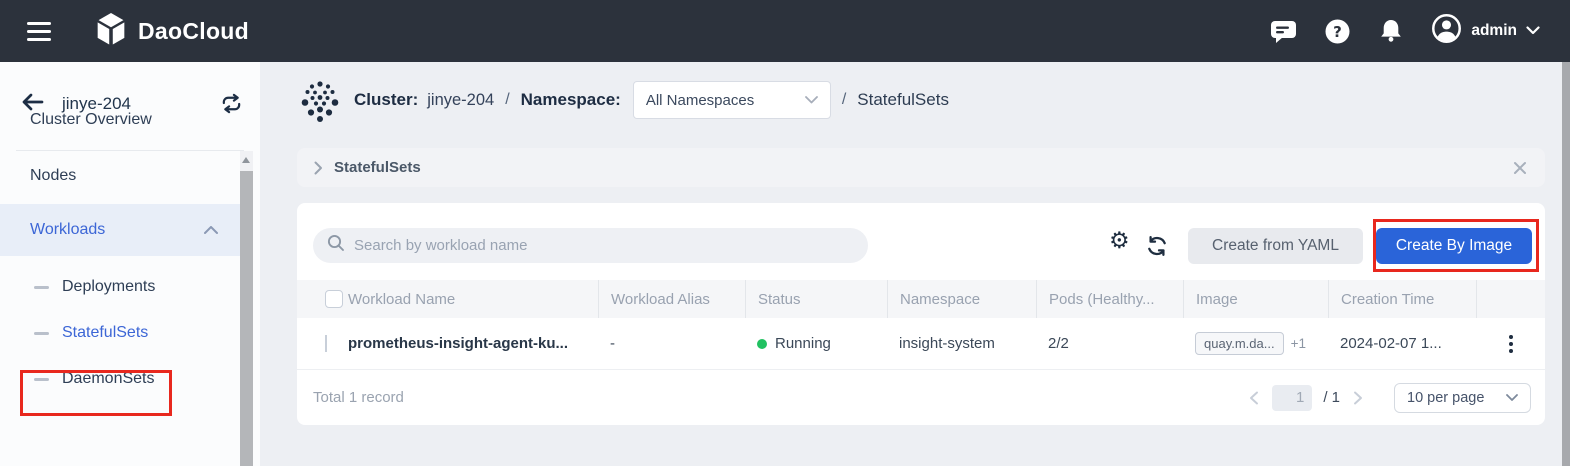 The width and height of the screenshot is (1570, 466). Describe the element at coordinates (377, 167) in the screenshot. I see `breadcrumb-title: StatefulSets` at that location.